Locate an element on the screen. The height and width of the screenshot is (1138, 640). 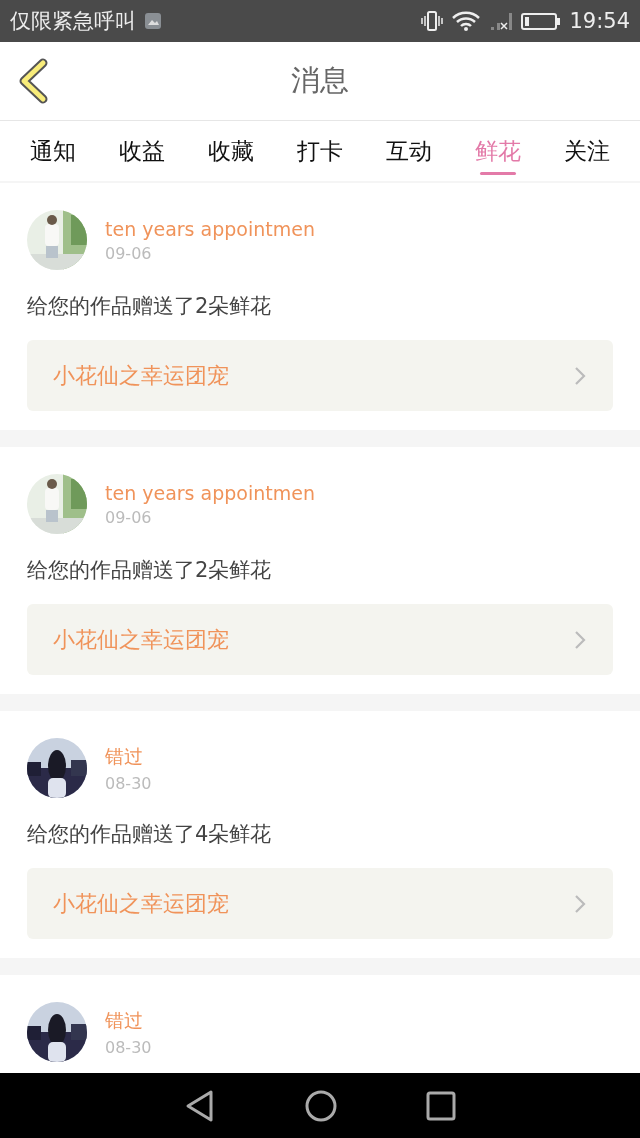
tab: 收益 is located at coordinates (142, 151).